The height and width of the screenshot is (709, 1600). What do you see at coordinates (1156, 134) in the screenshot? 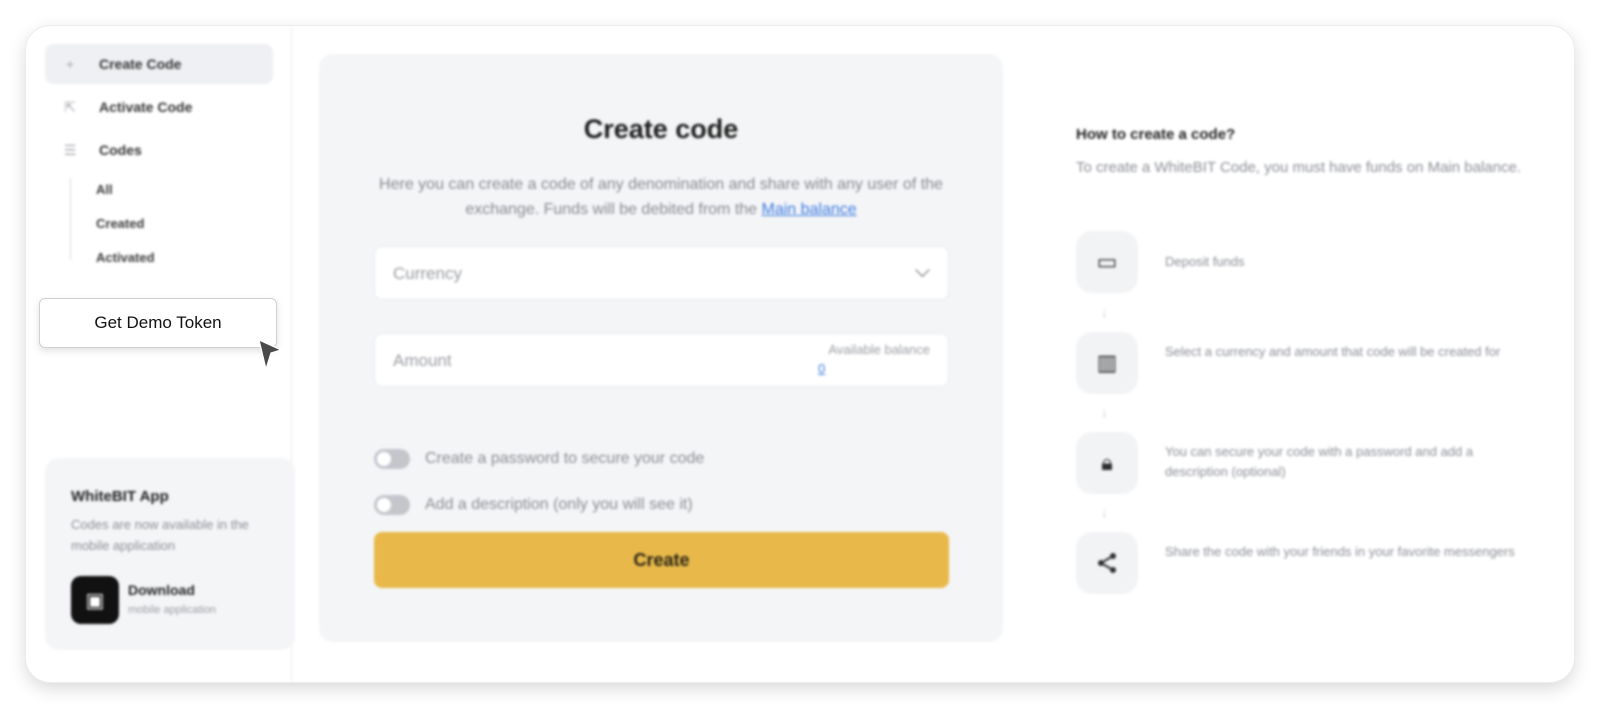
I see `help-title: How to create a code?` at bounding box center [1156, 134].